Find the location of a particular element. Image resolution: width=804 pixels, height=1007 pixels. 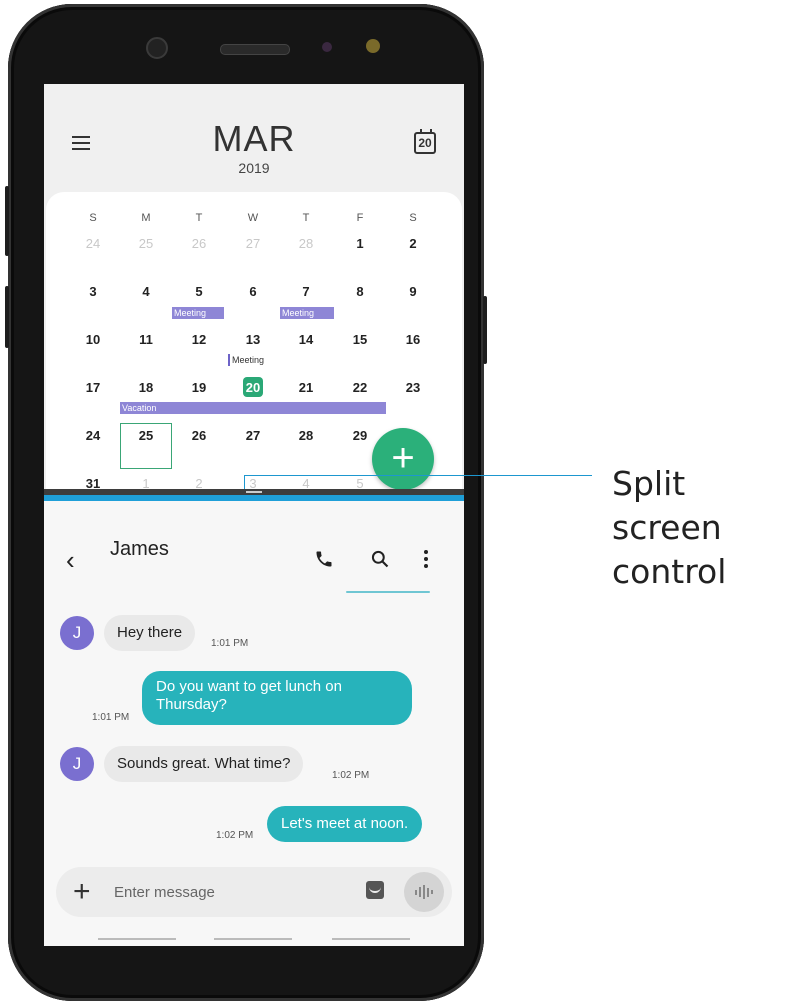

voice-icon is located at coordinates (425, 892).